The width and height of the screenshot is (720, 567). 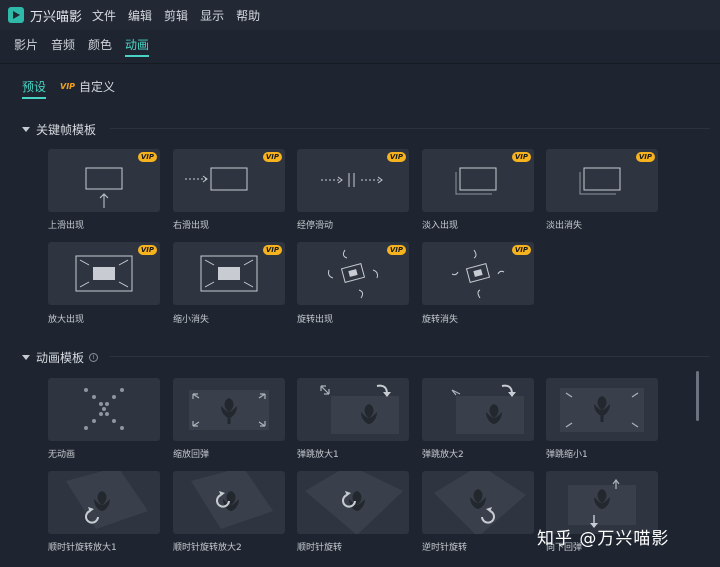 I want to click on card-label: 弹跳放大1, so click(x=318, y=455).